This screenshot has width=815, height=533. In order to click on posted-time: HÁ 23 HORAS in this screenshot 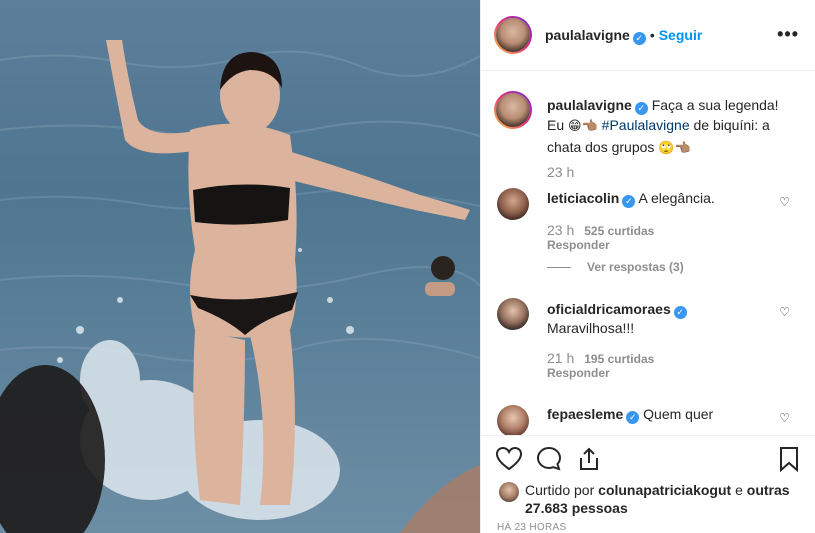, I will do `click(531, 527)`.